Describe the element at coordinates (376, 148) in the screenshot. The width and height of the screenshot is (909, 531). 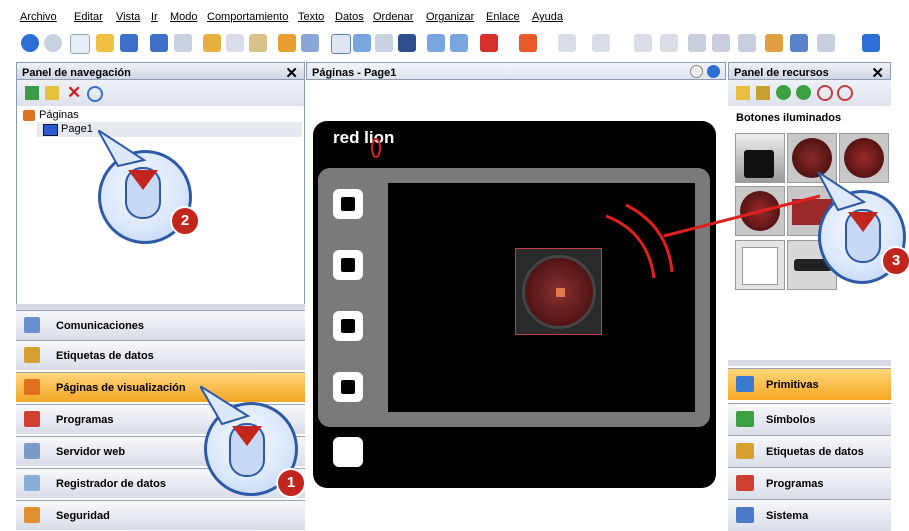
I see `logo-mark` at that location.